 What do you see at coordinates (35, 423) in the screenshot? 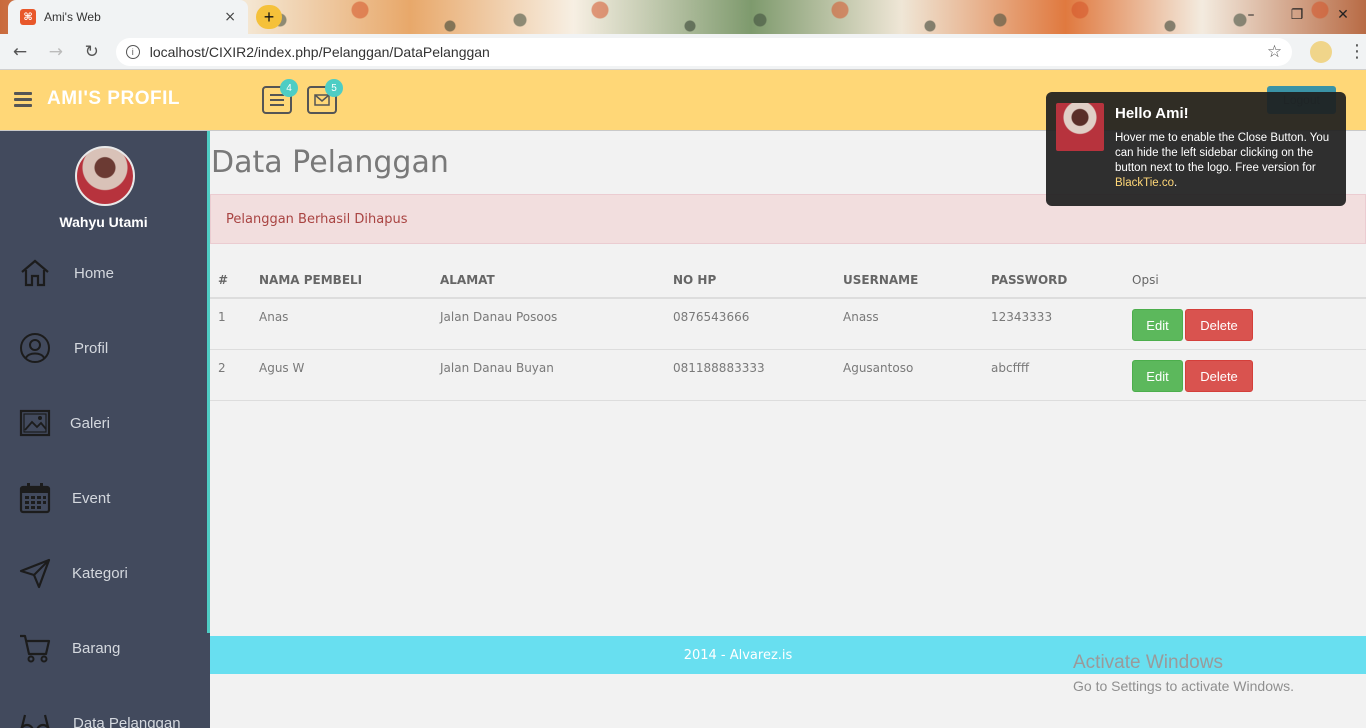
I see `image-icon` at bounding box center [35, 423].